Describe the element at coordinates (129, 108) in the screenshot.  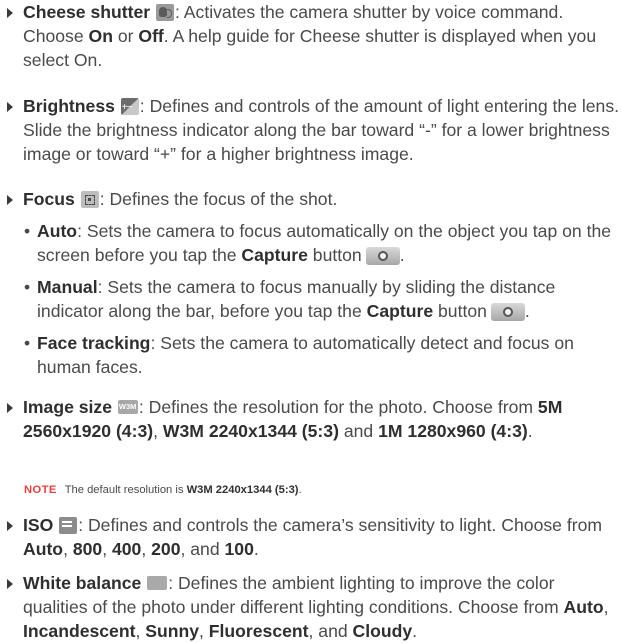
I see `brightness-icon` at that location.